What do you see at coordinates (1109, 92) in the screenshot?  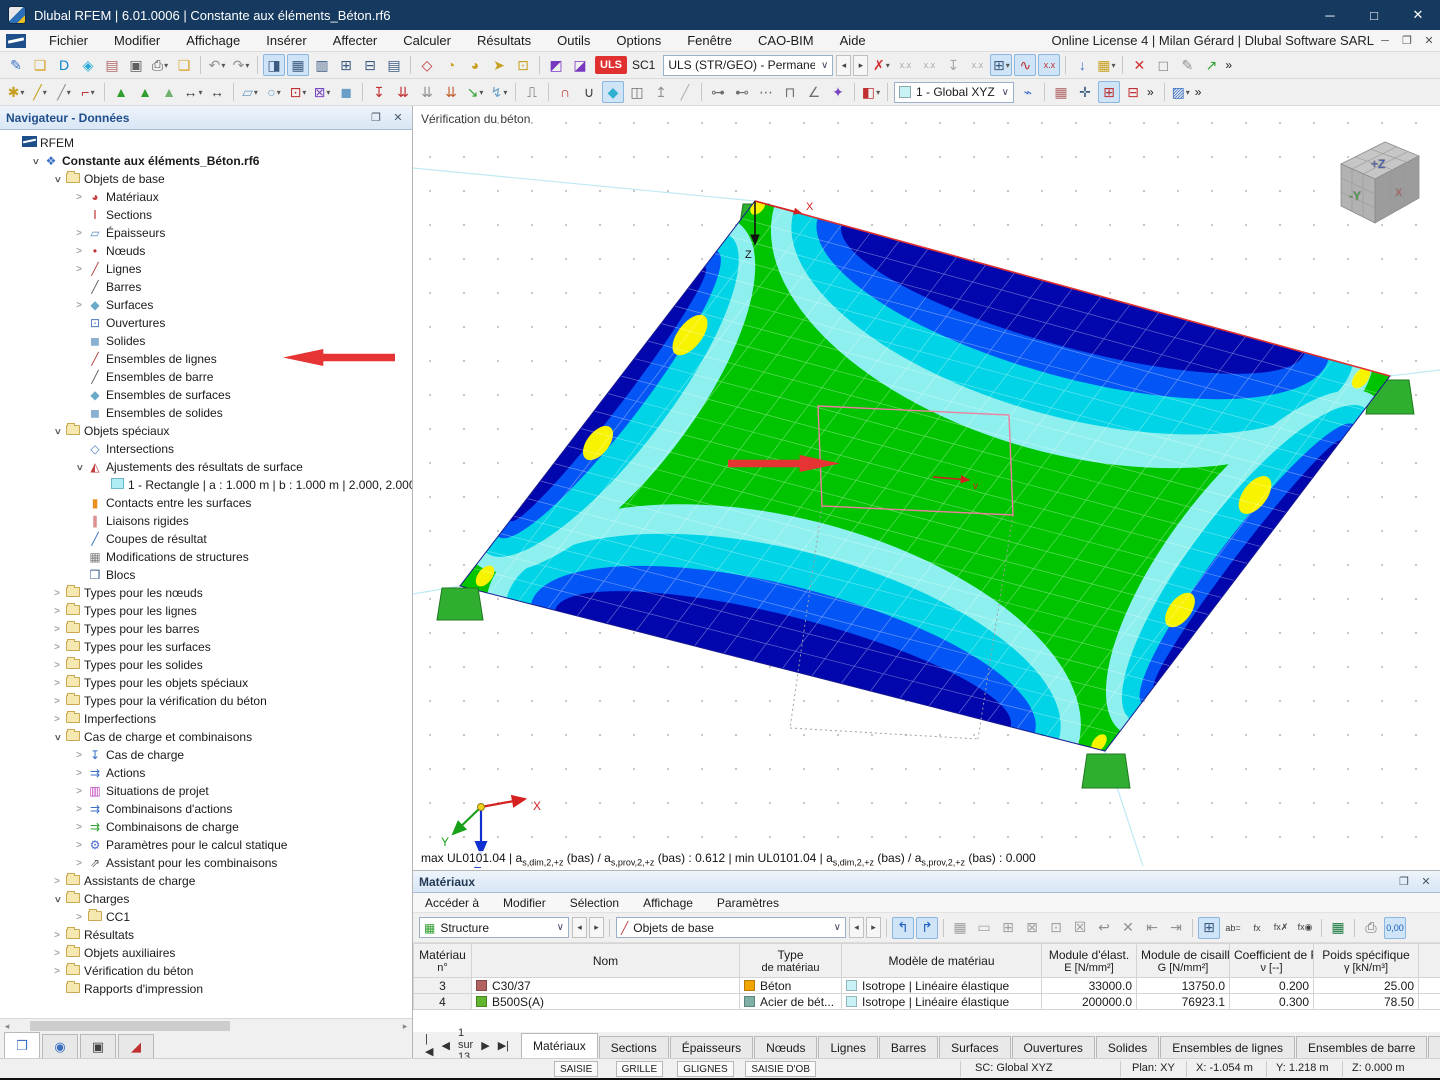 I see `work-plane-xy-icon: ⊞` at bounding box center [1109, 92].